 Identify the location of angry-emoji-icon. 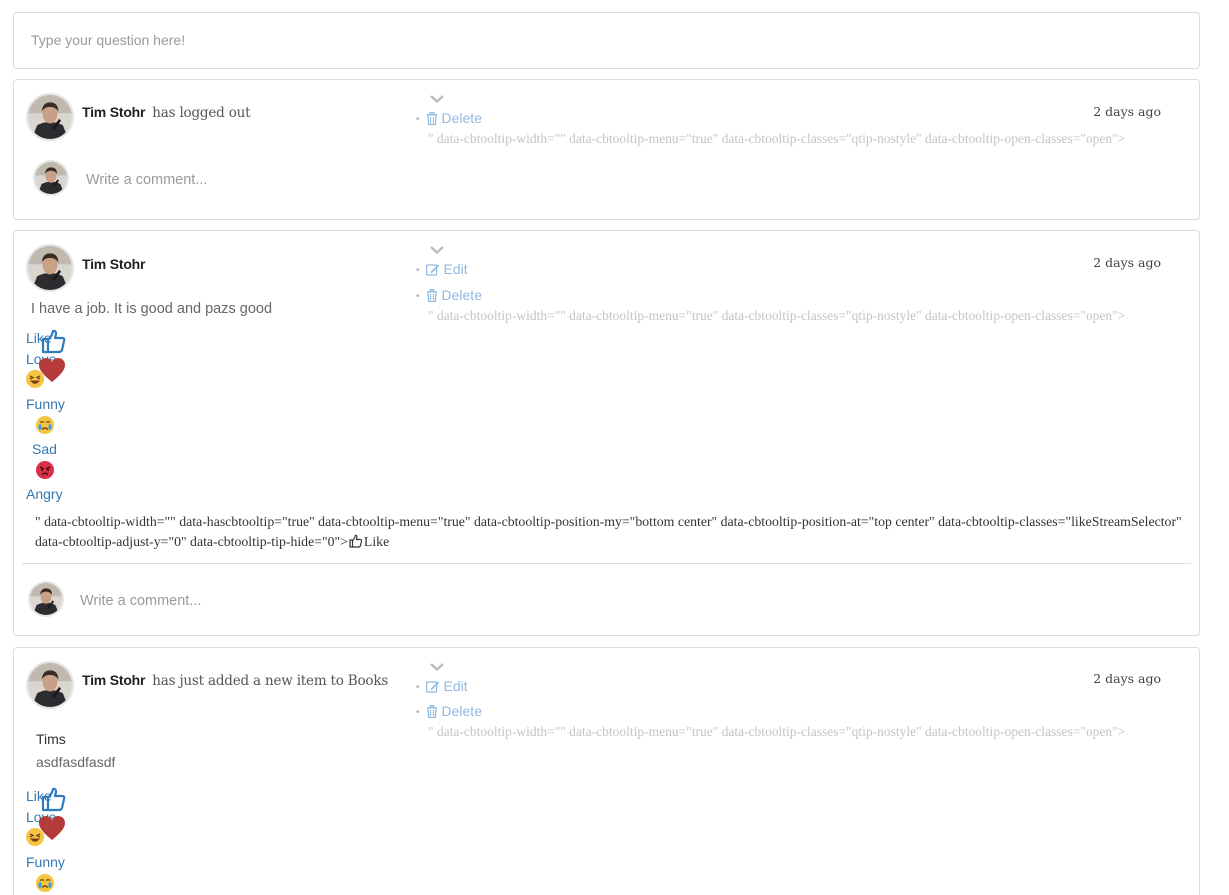
(45, 470).